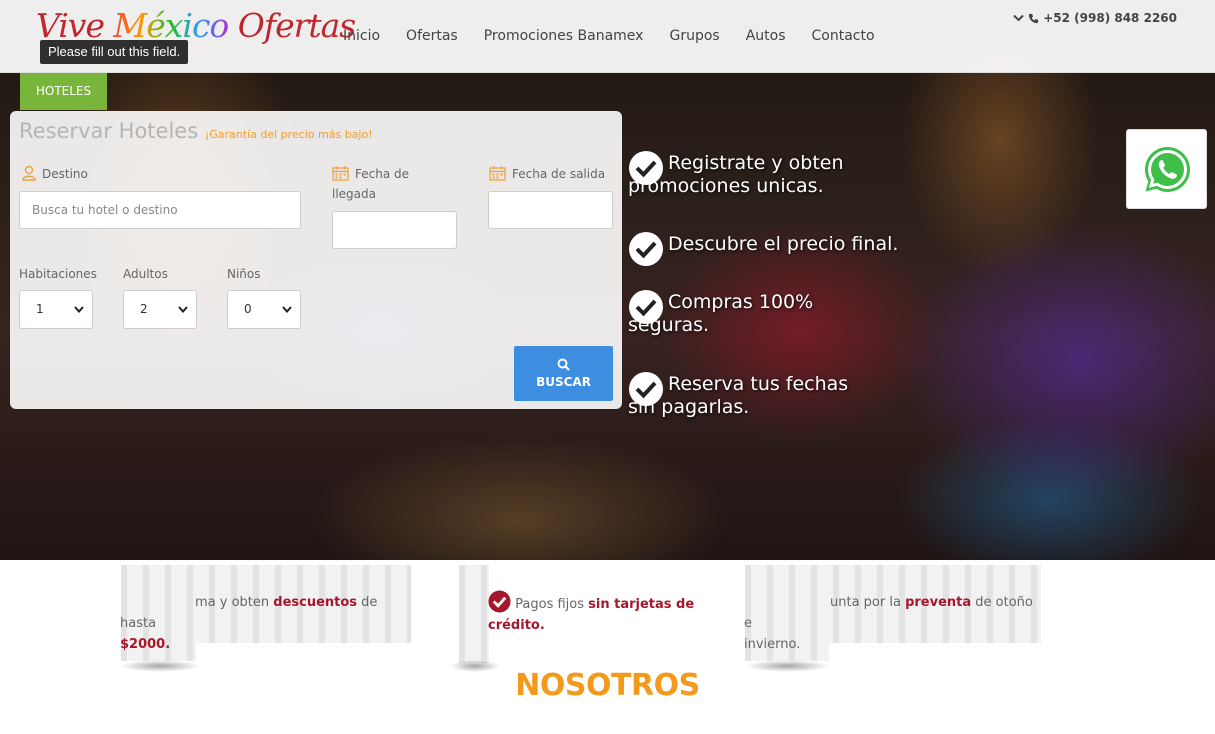 The width and height of the screenshot is (1215, 734). I want to click on adultos-select: 2, so click(160, 309).